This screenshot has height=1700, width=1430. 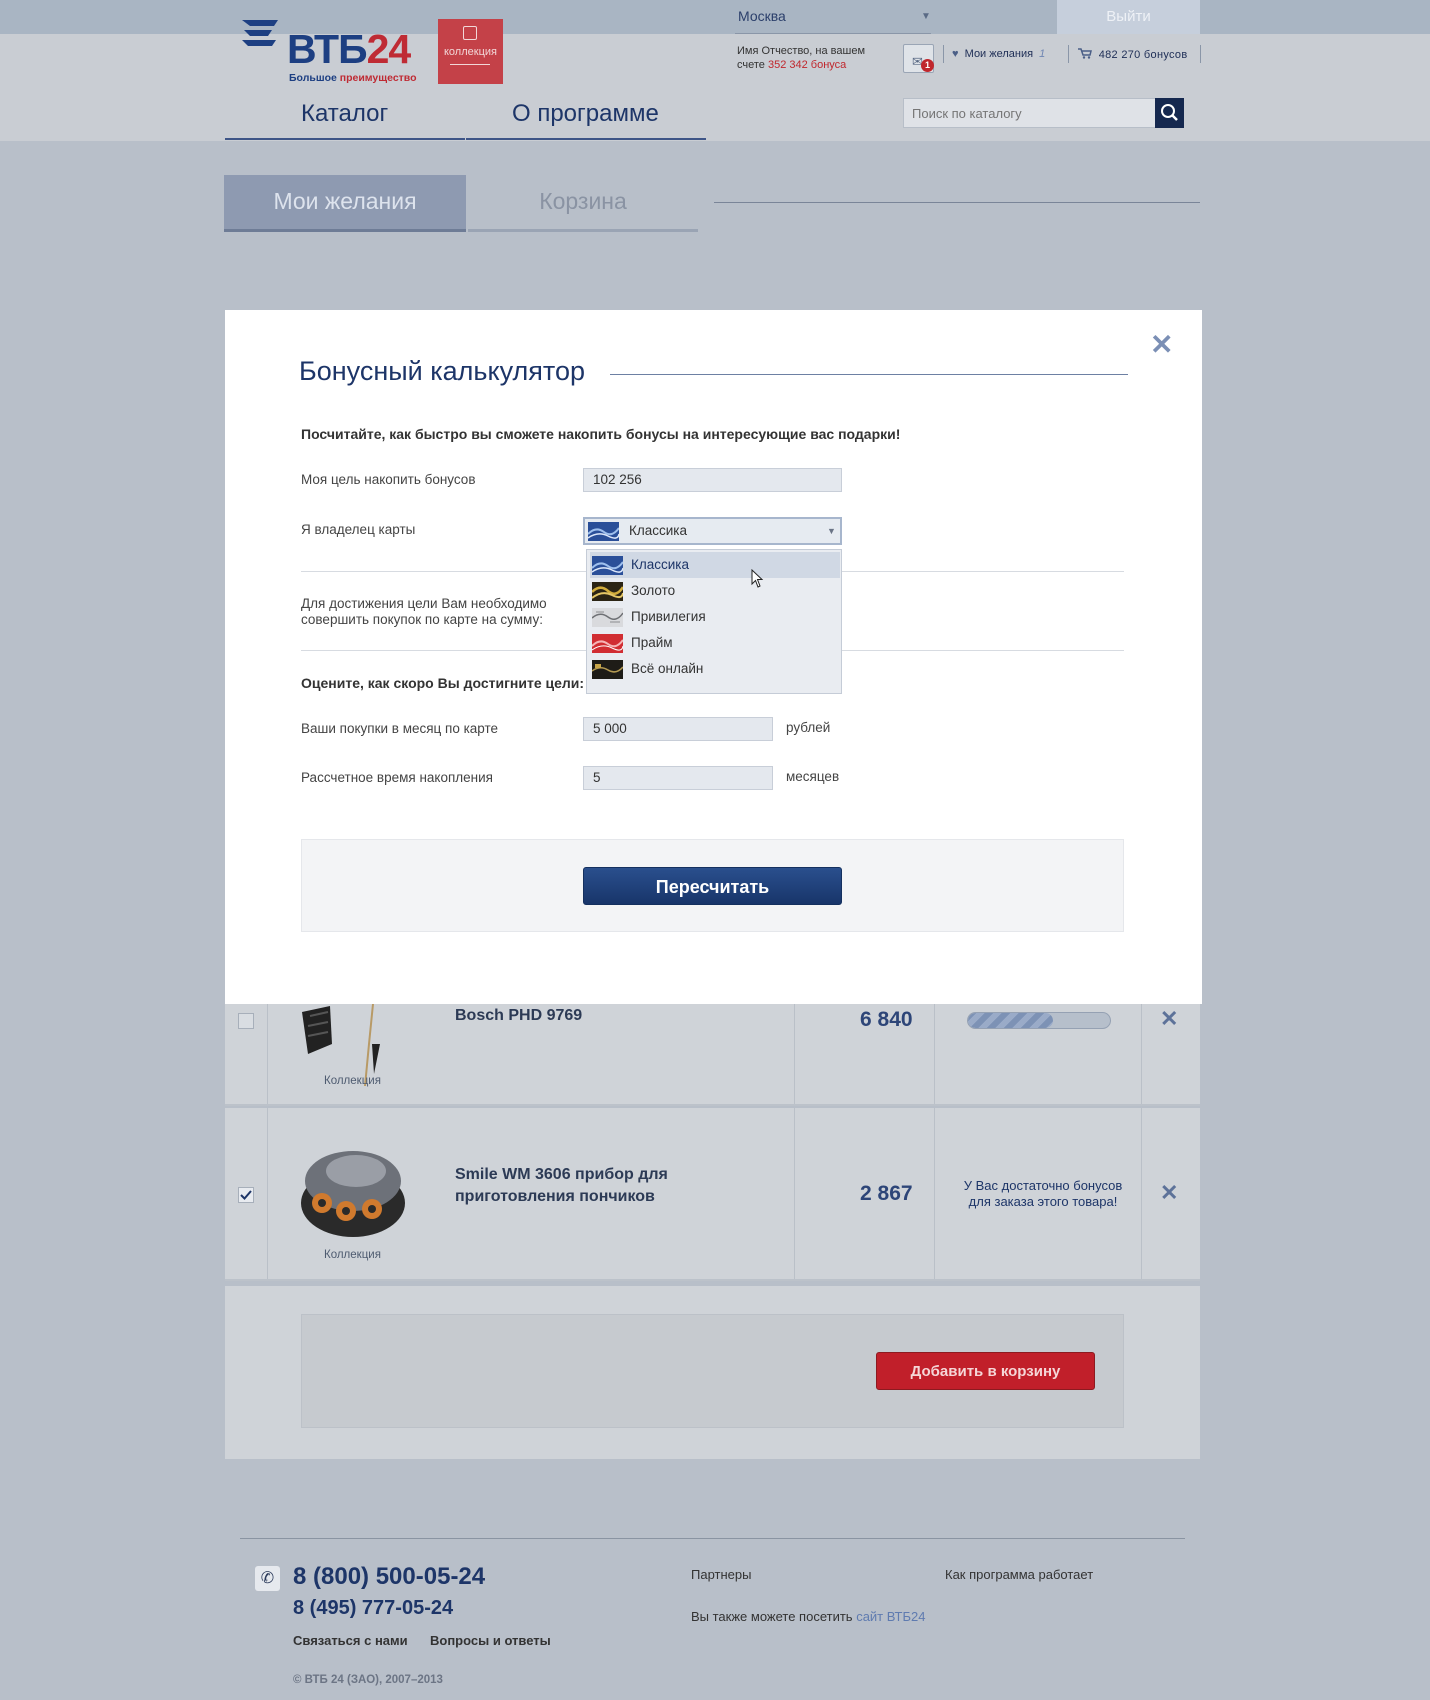 I want to click on tab-cart: Корзина, so click(x=583, y=203).